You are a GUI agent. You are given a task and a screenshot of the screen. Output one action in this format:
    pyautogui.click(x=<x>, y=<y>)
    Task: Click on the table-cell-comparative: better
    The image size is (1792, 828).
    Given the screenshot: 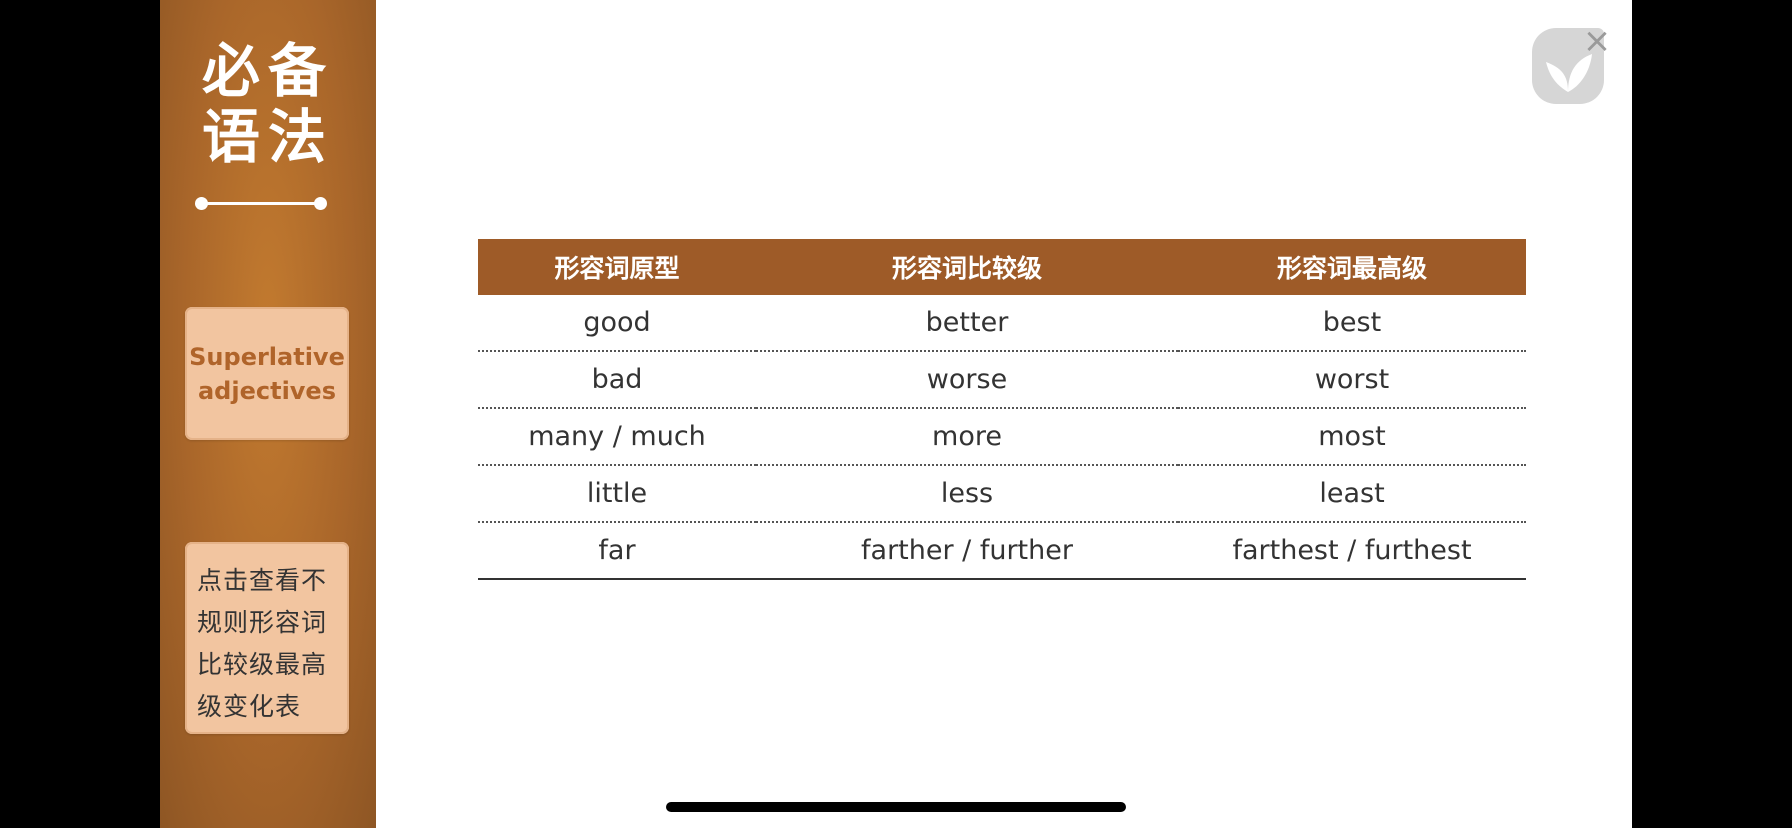 What is the action you would take?
    pyautogui.click(x=967, y=323)
    